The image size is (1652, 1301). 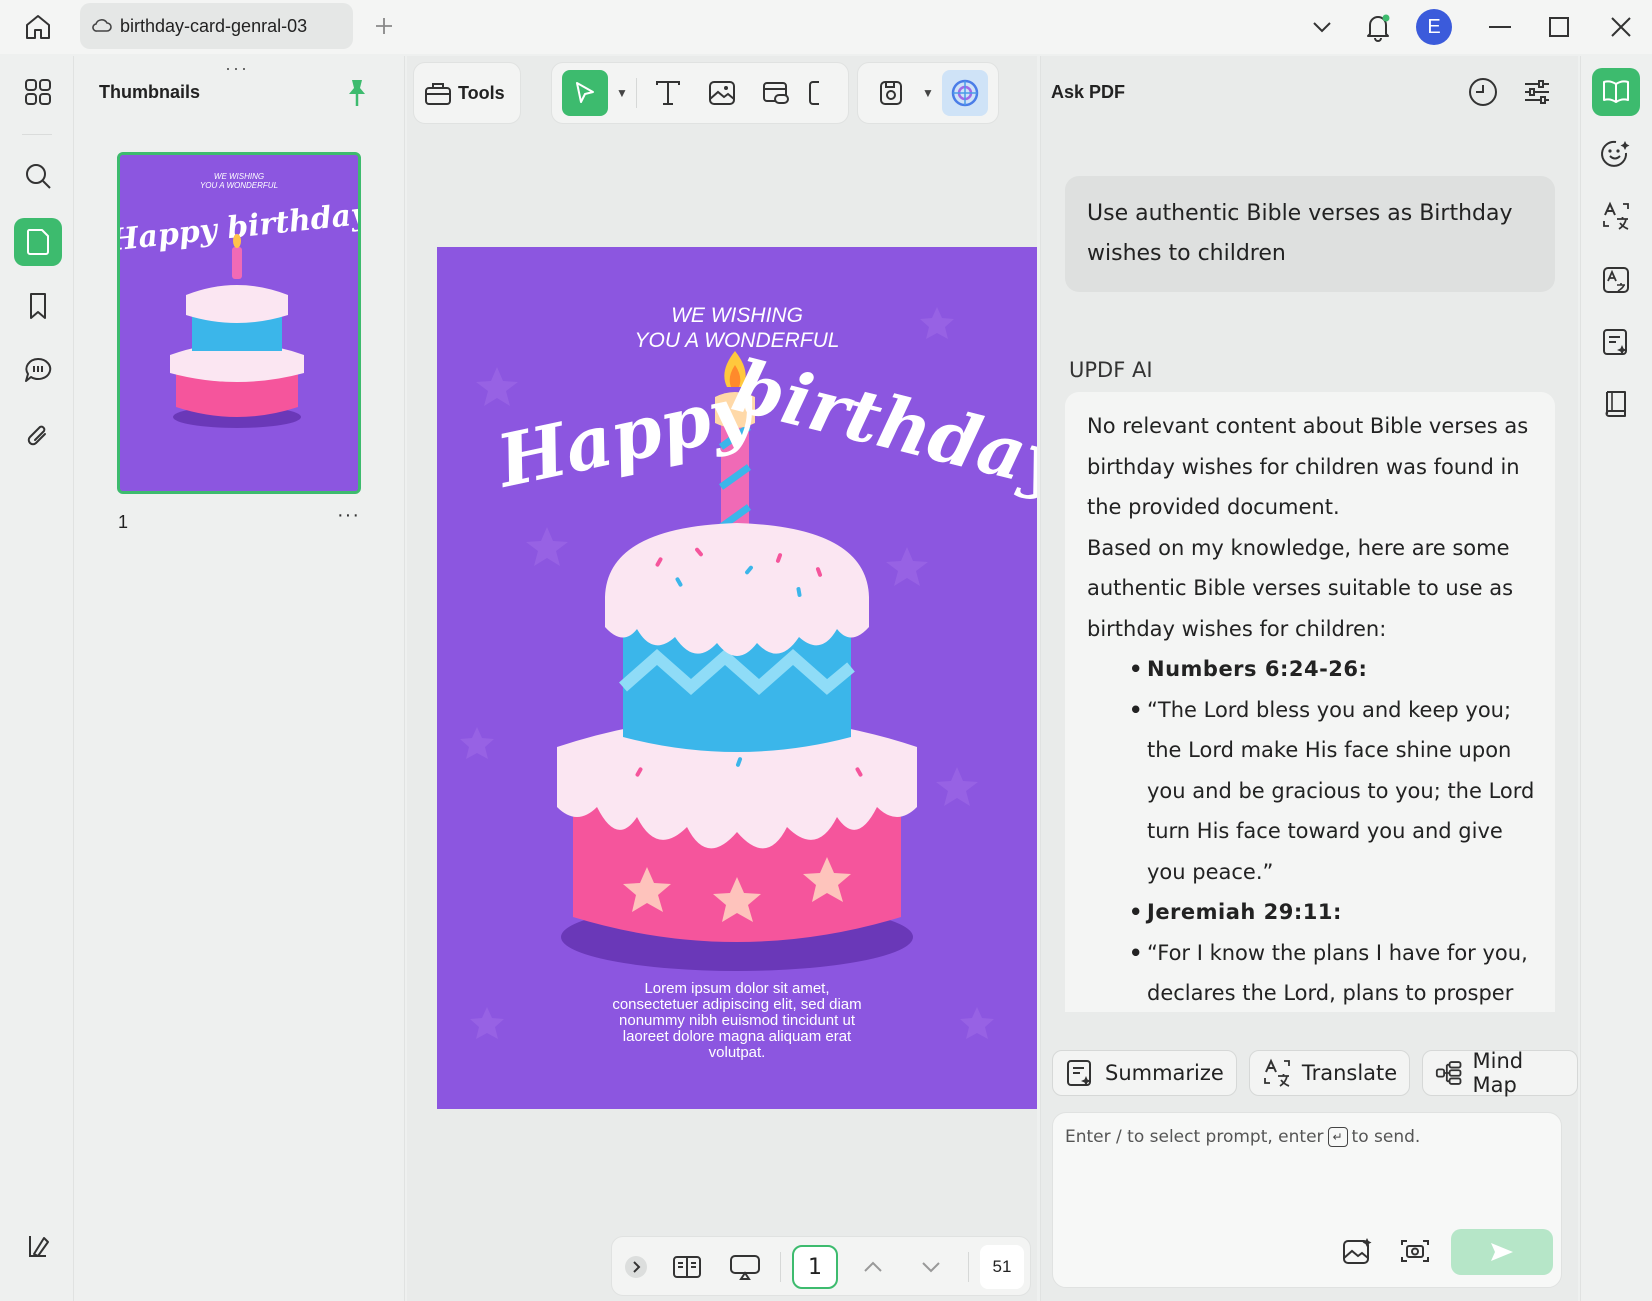 I want to click on open-book-icon, so click(x=1616, y=91).